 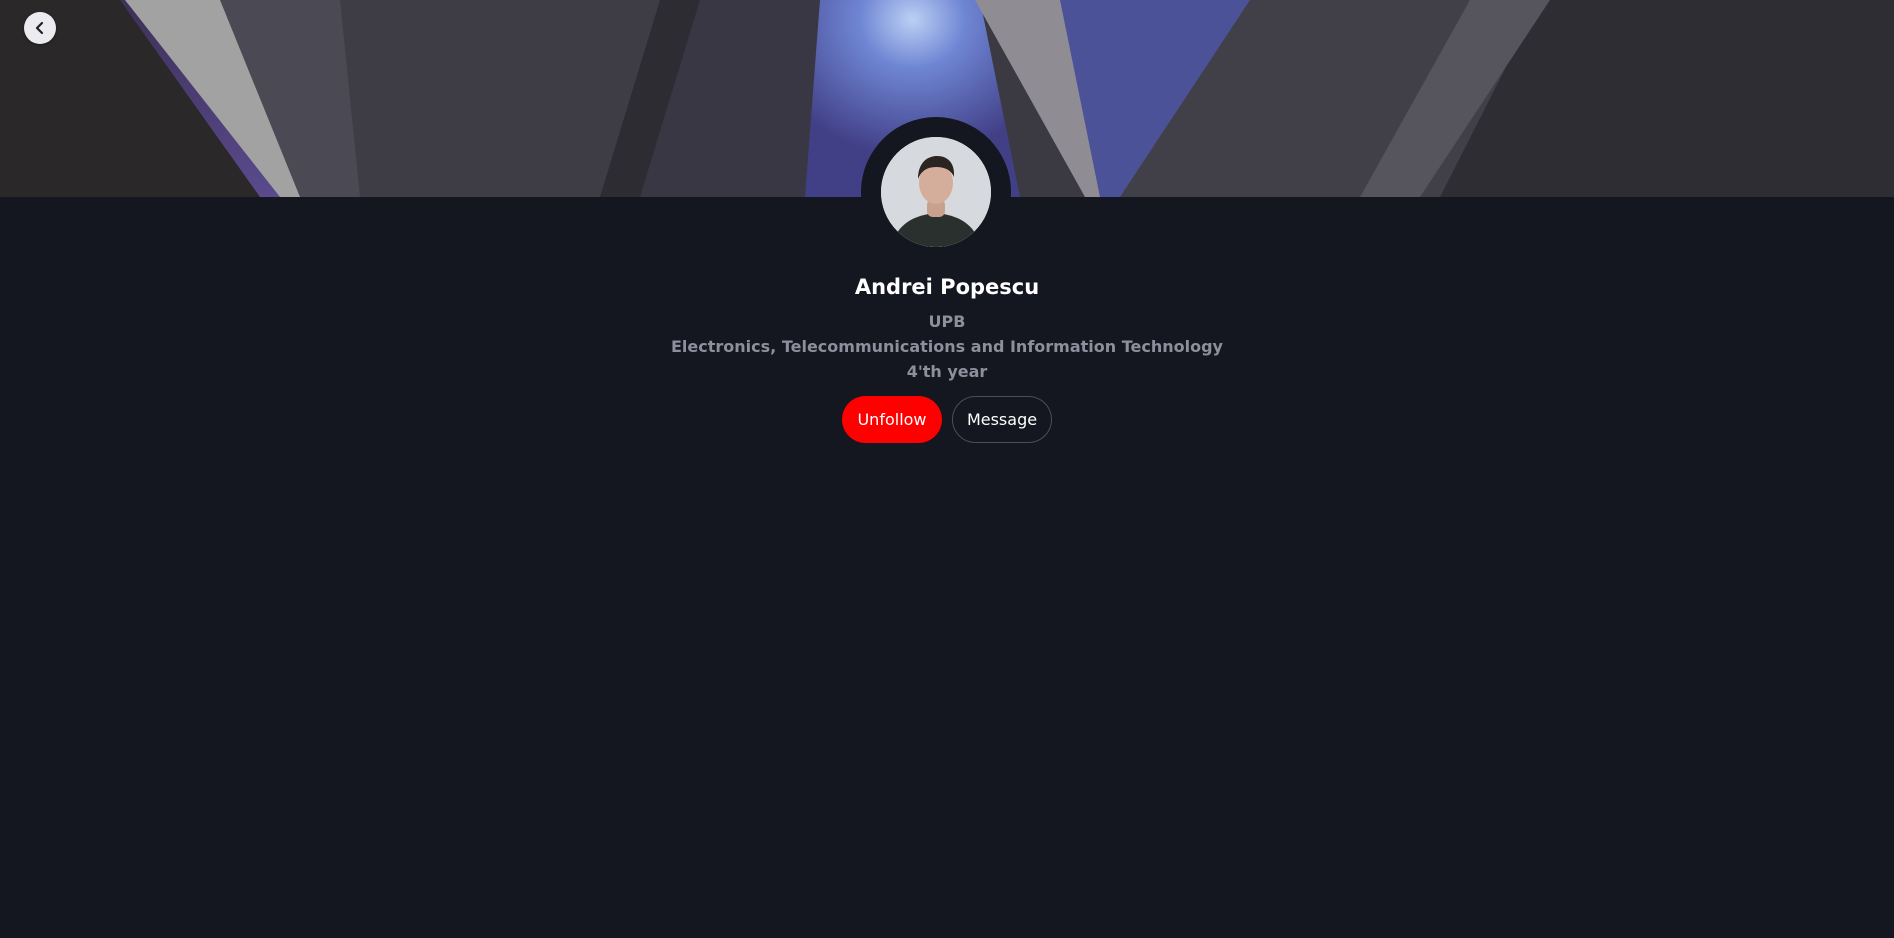 What do you see at coordinates (947, 419) in the screenshot?
I see `profile-actions: Unfollow Message` at bounding box center [947, 419].